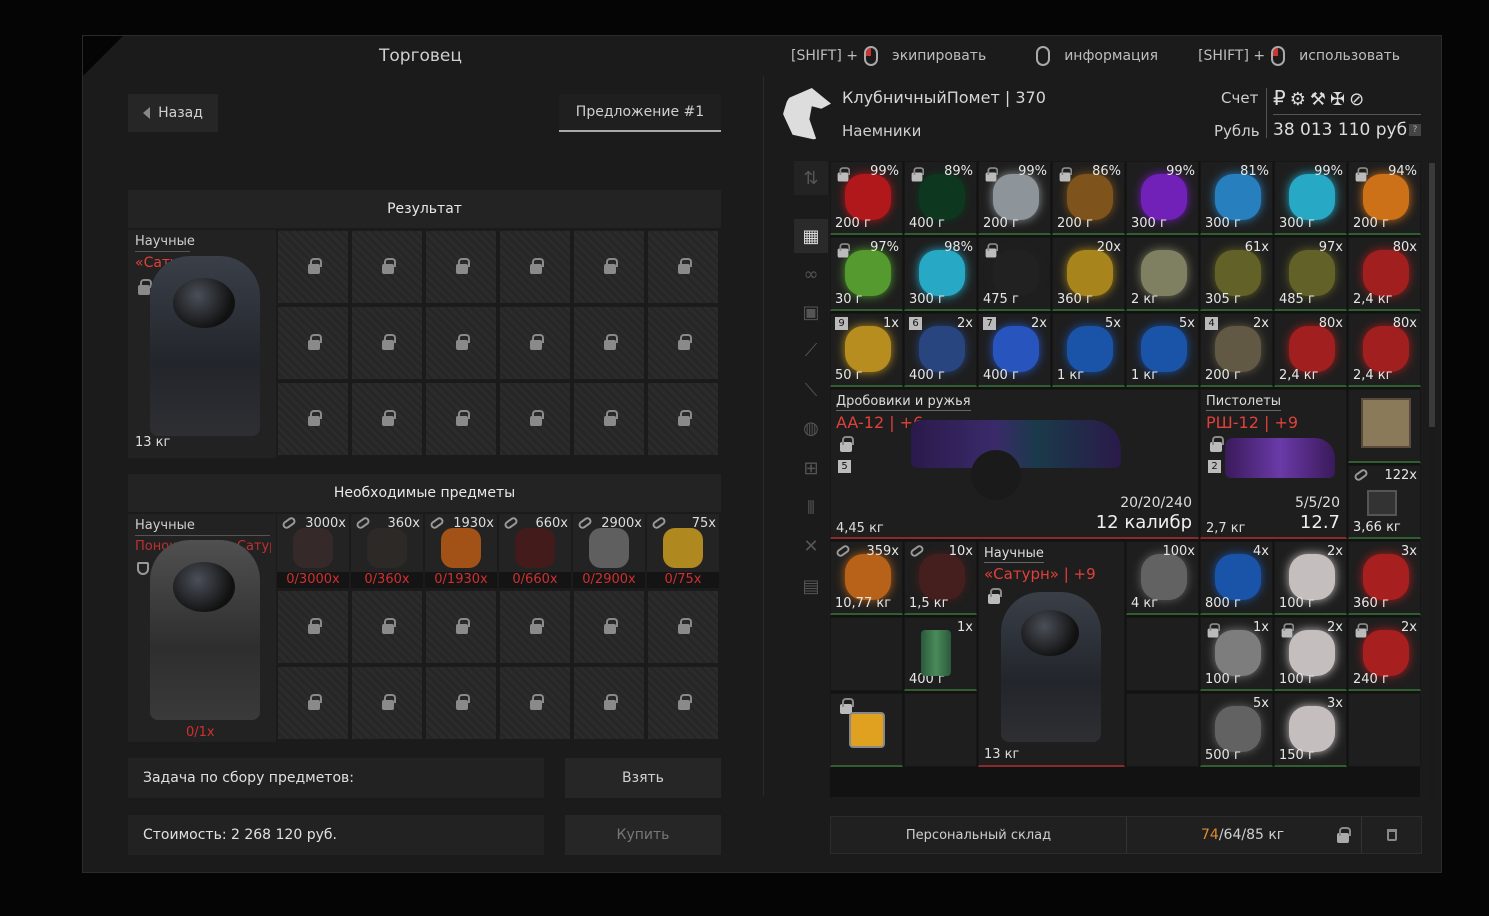 This screenshot has width=1489, height=916. What do you see at coordinates (248, 778) in the screenshot?
I see `task-label: Задача по сбору предметов:` at bounding box center [248, 778].